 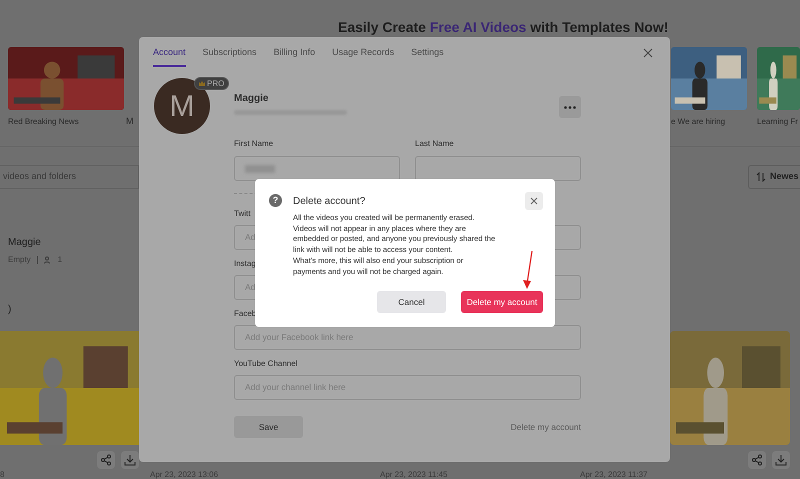 I want to click on tab: Settings, so click(x=427, y=56).